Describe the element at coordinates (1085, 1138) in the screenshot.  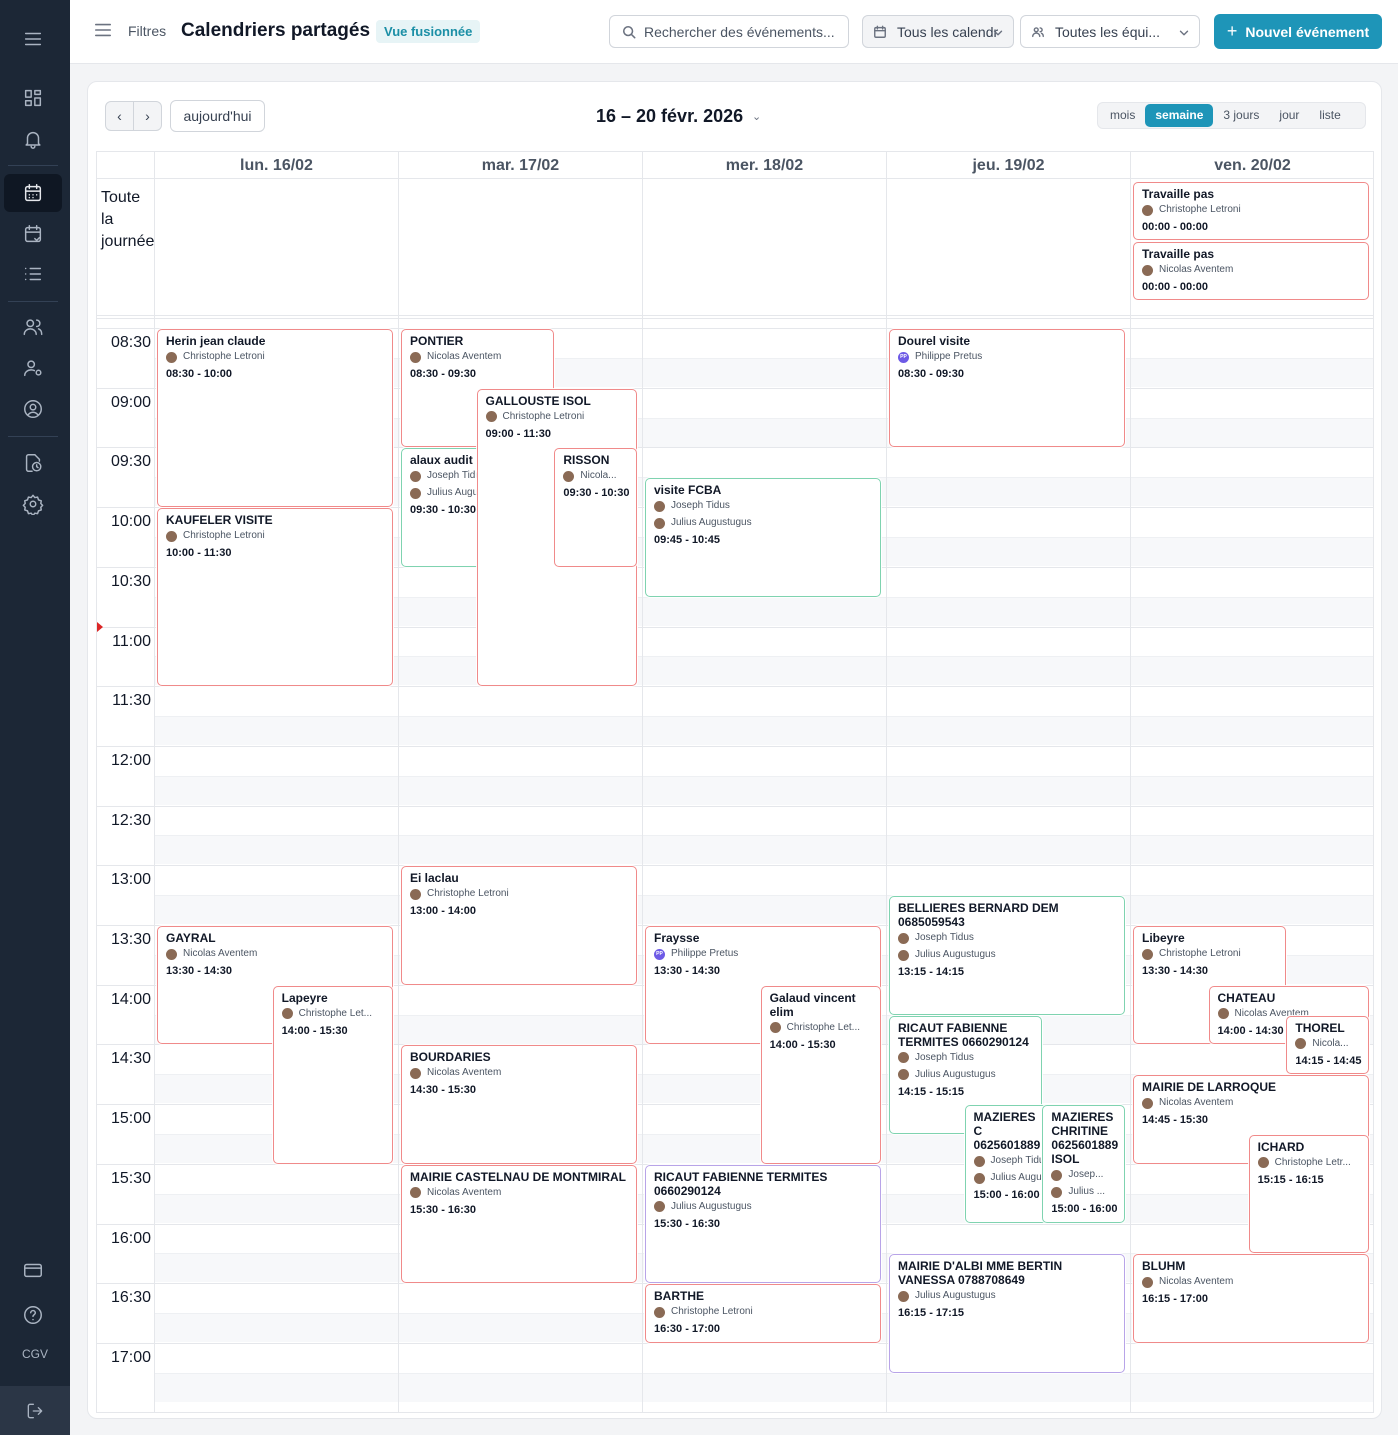
I see `event-title: MAZIERES CHRITINE 0625601889 ISOL` at that location.